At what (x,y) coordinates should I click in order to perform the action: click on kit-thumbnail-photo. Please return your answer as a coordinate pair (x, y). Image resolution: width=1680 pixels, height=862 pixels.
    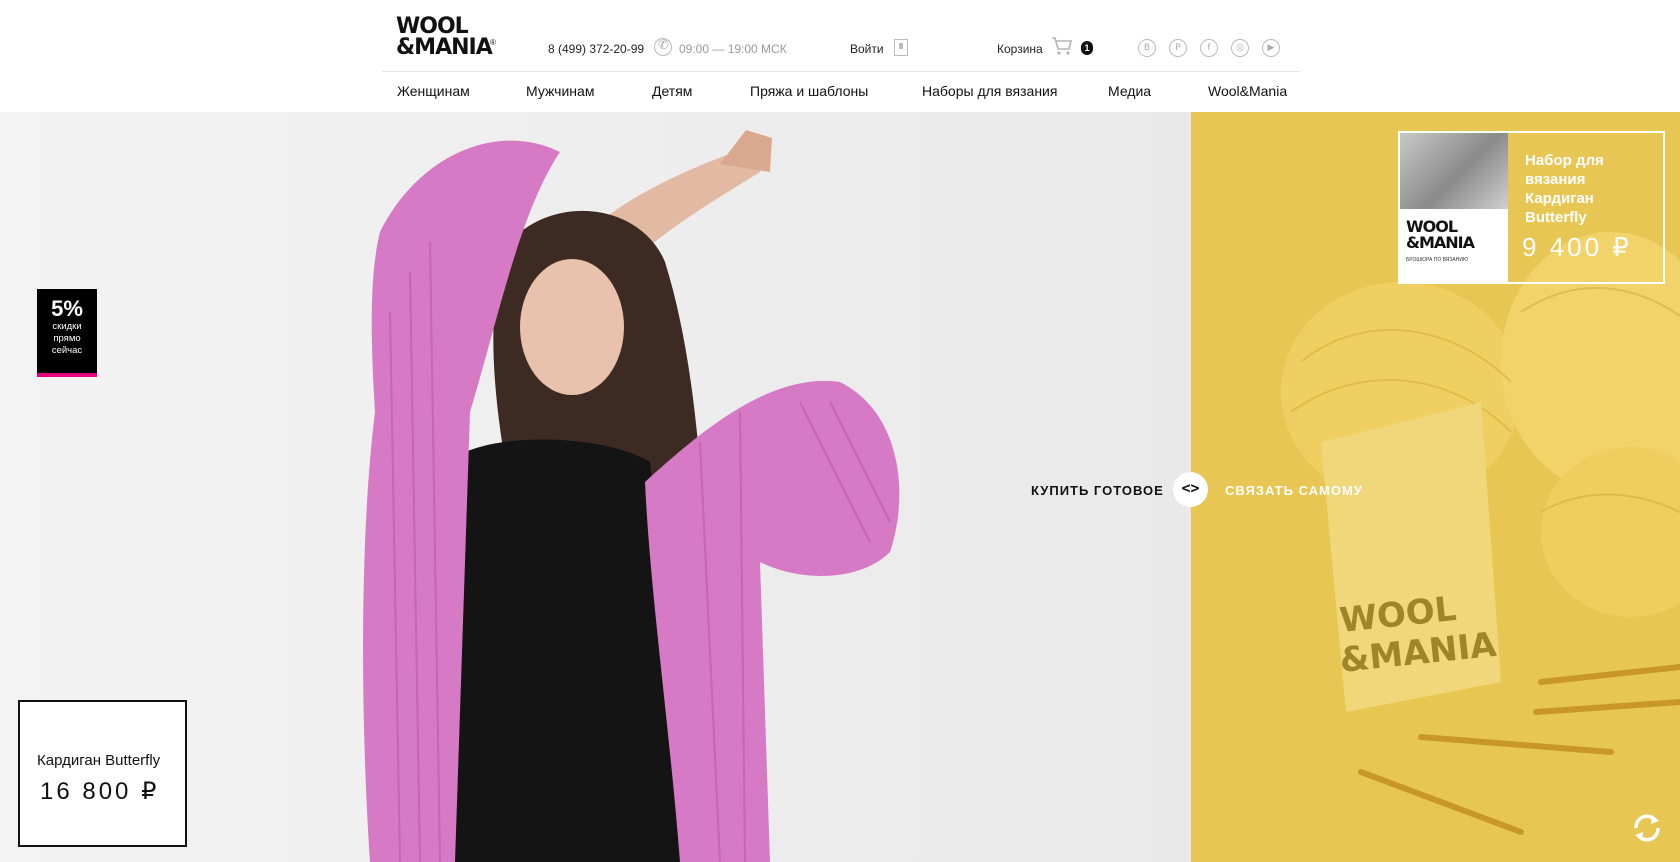
    Looking at the image, I should click on (1454, 171).